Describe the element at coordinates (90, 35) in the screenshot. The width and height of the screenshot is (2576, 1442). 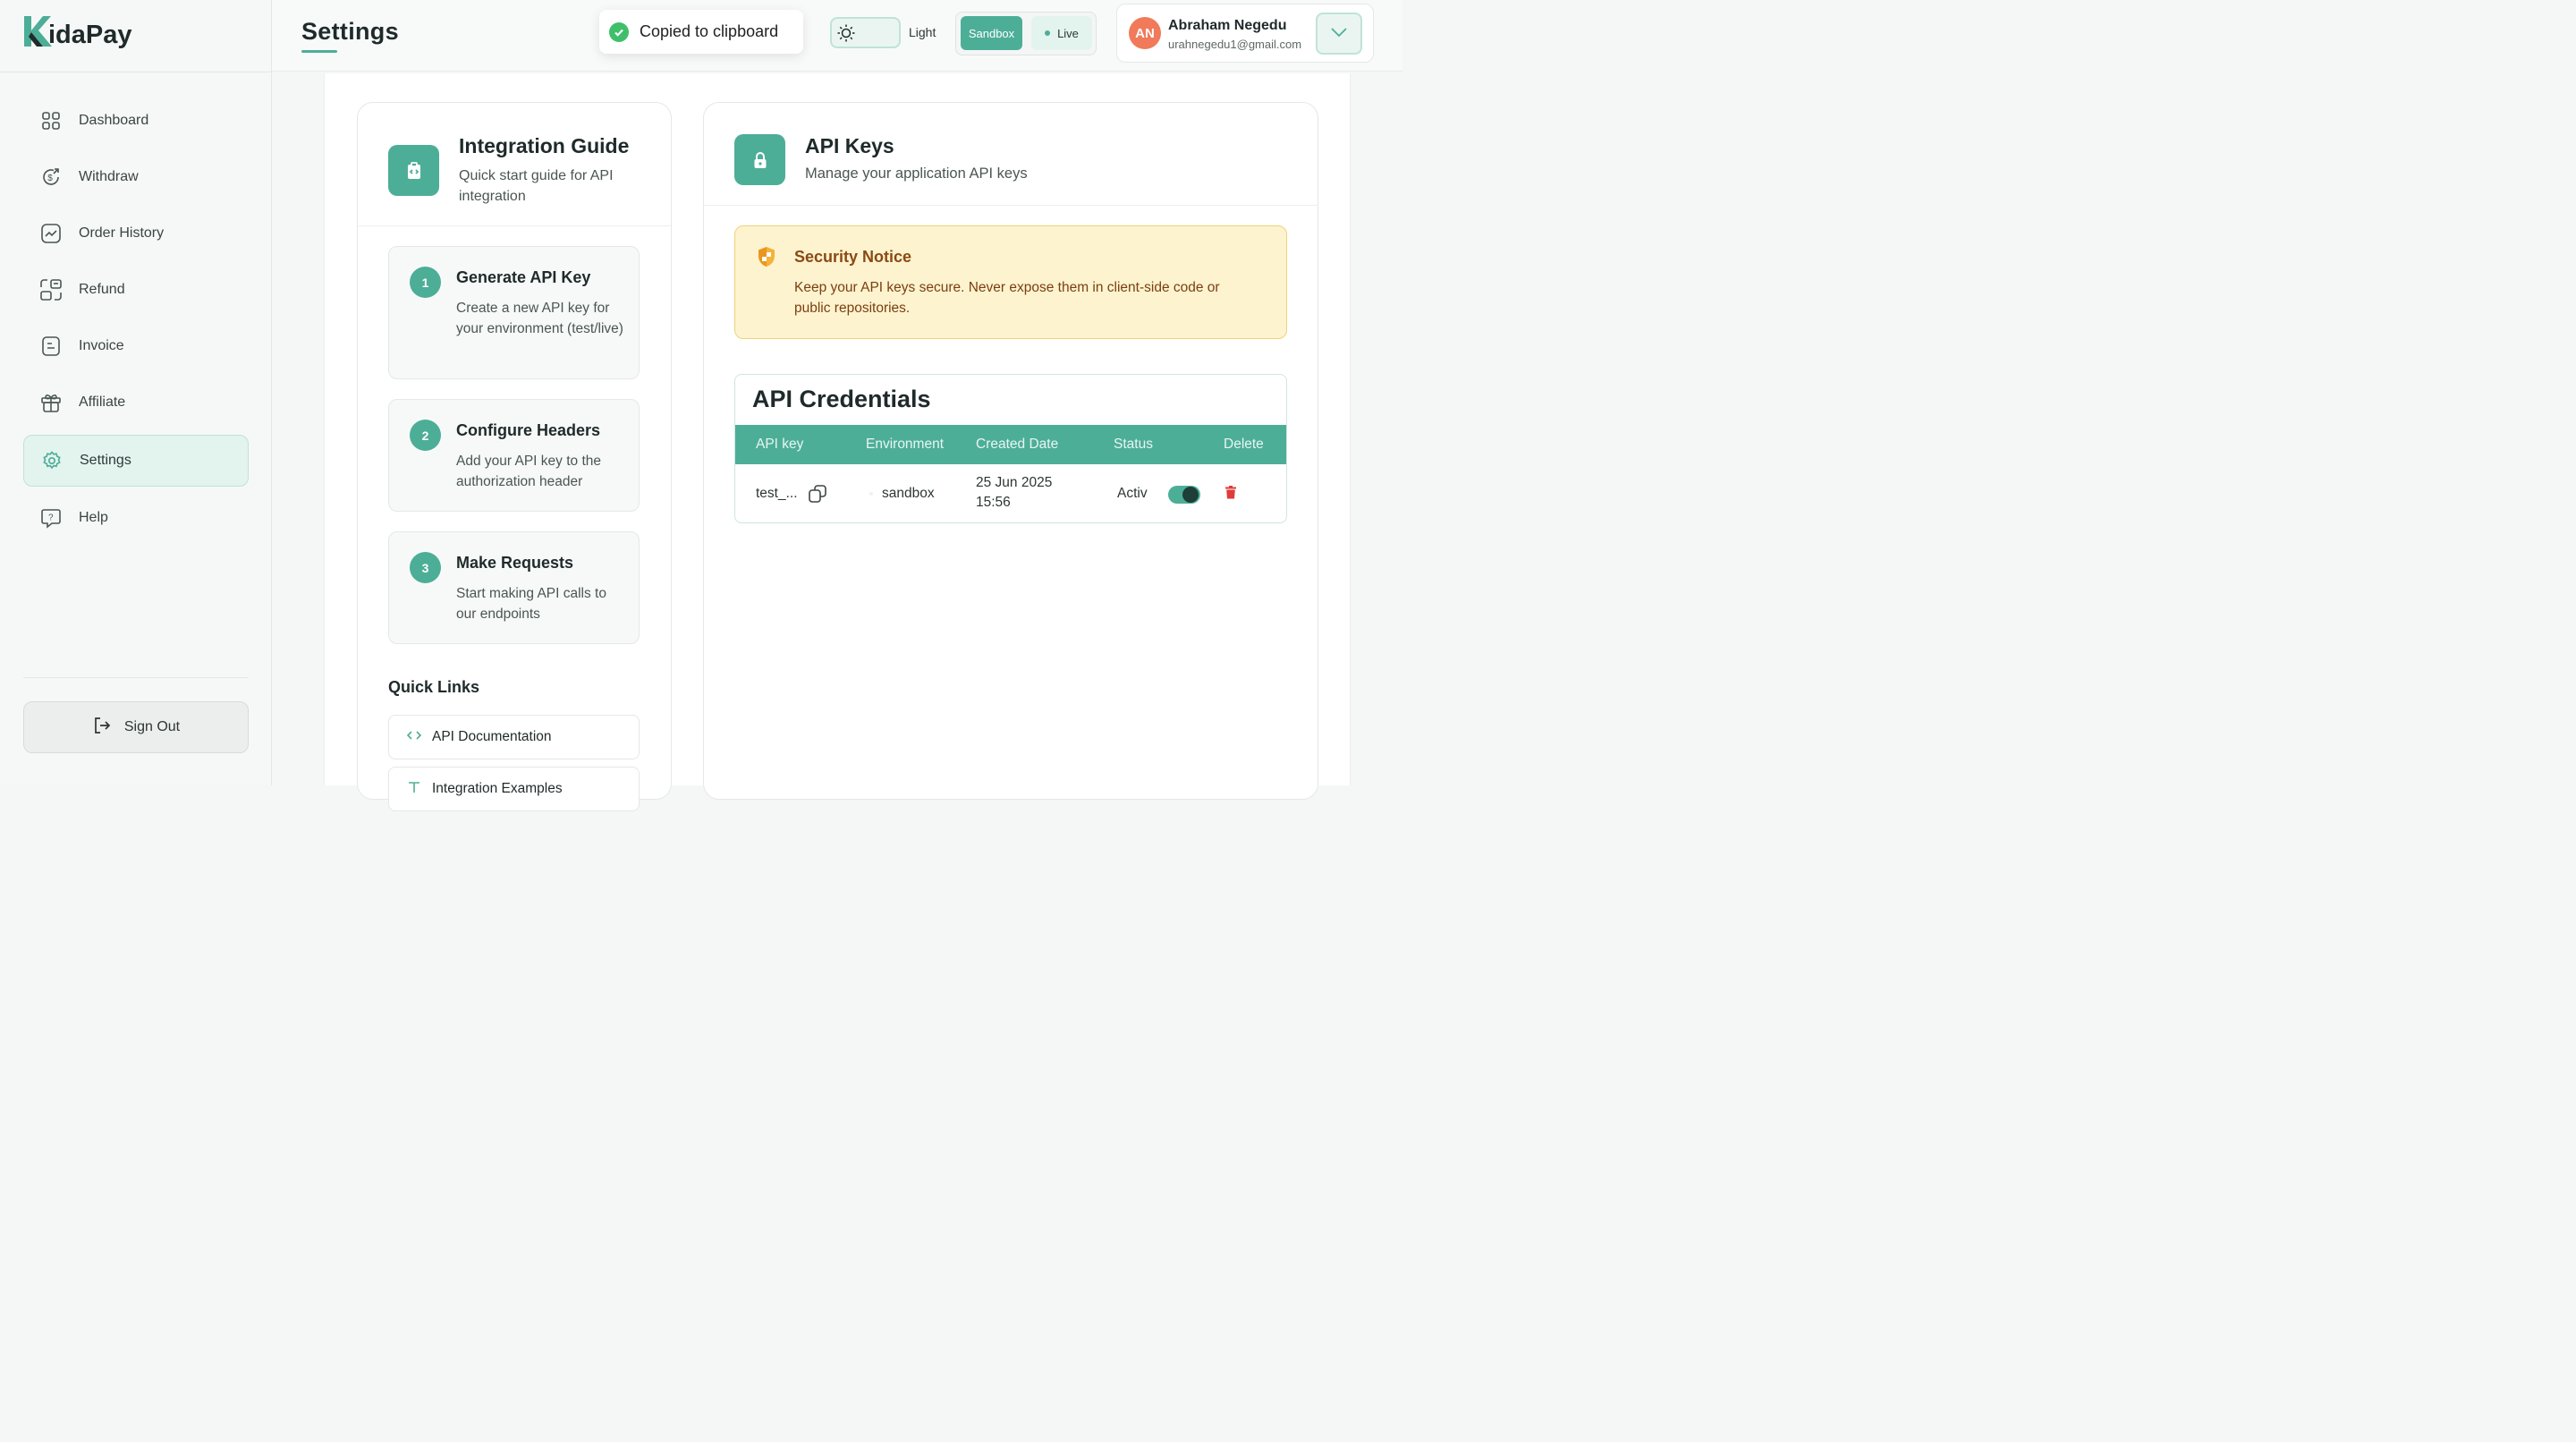
I see `svg-text: idaPay` at that location.